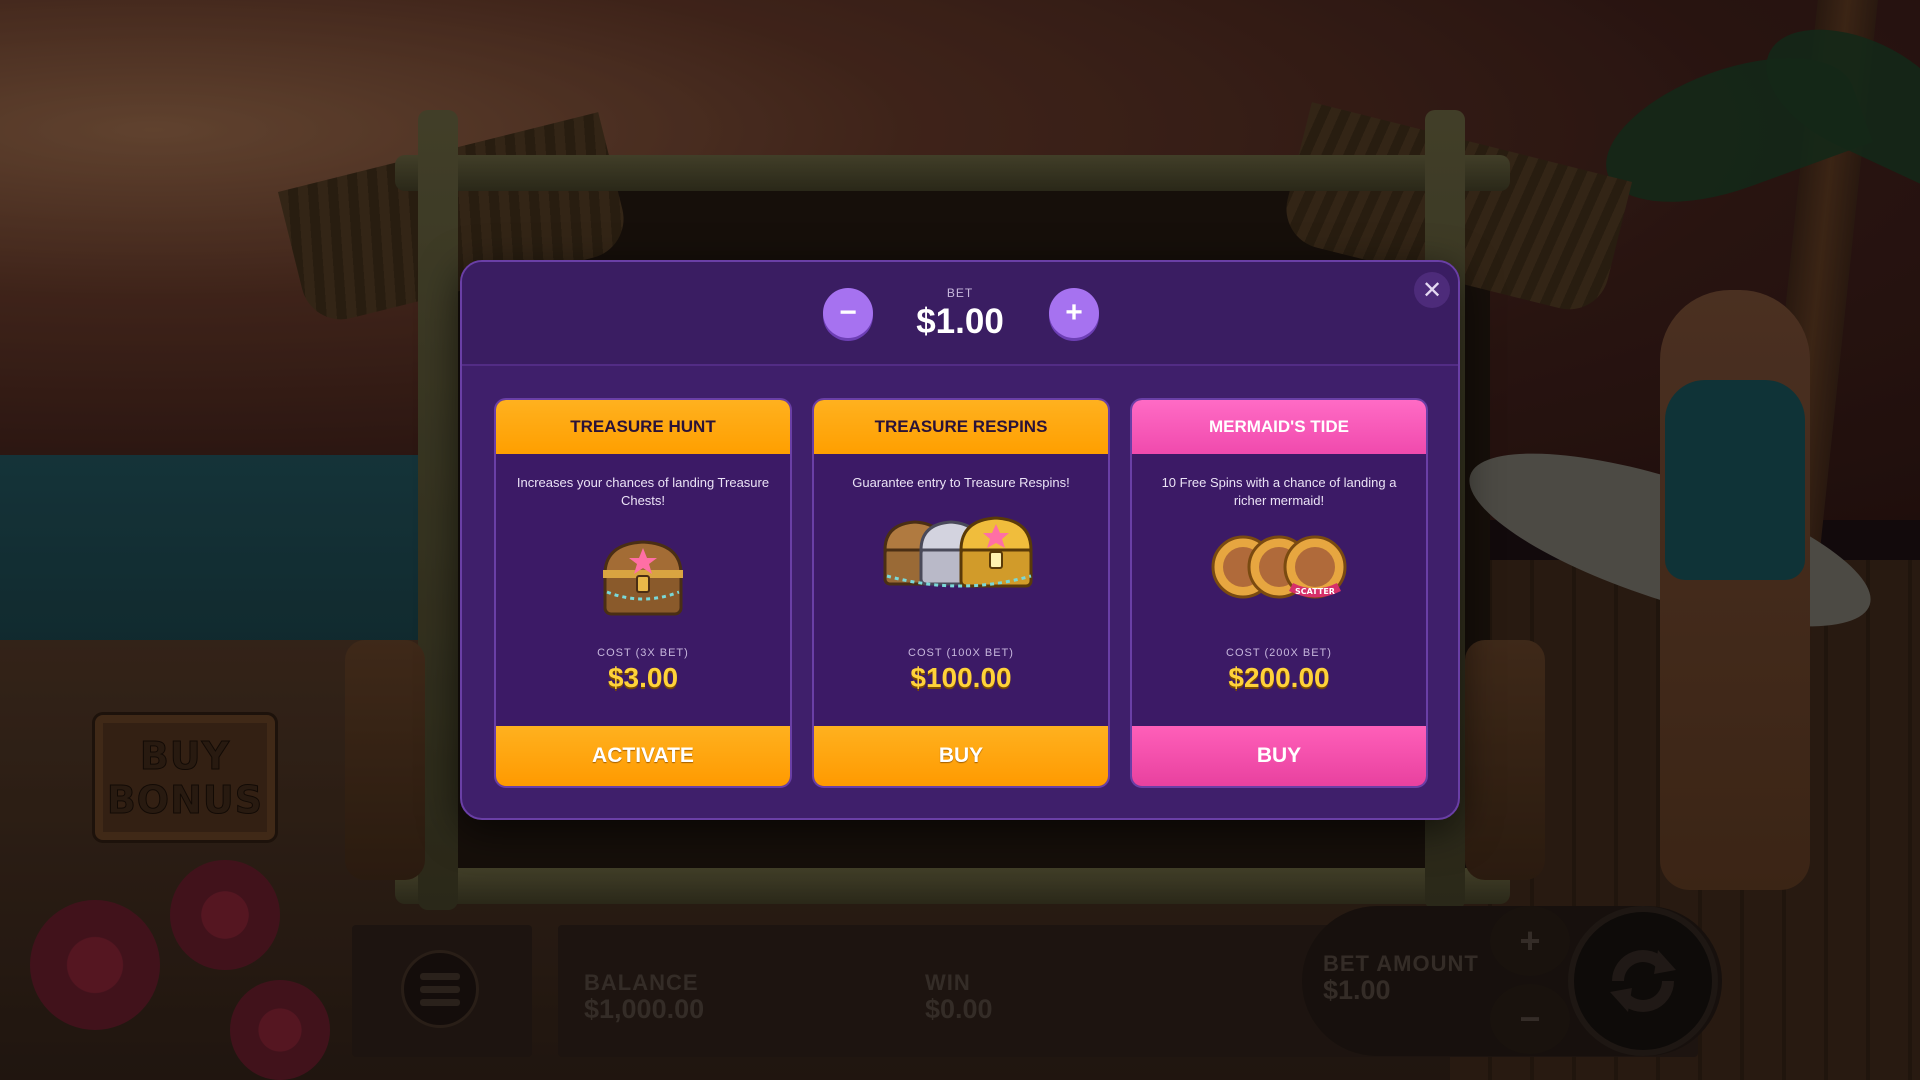 The image size is (1920, 1080). I want to click on treasure-chest-icon, so click(643, 578).